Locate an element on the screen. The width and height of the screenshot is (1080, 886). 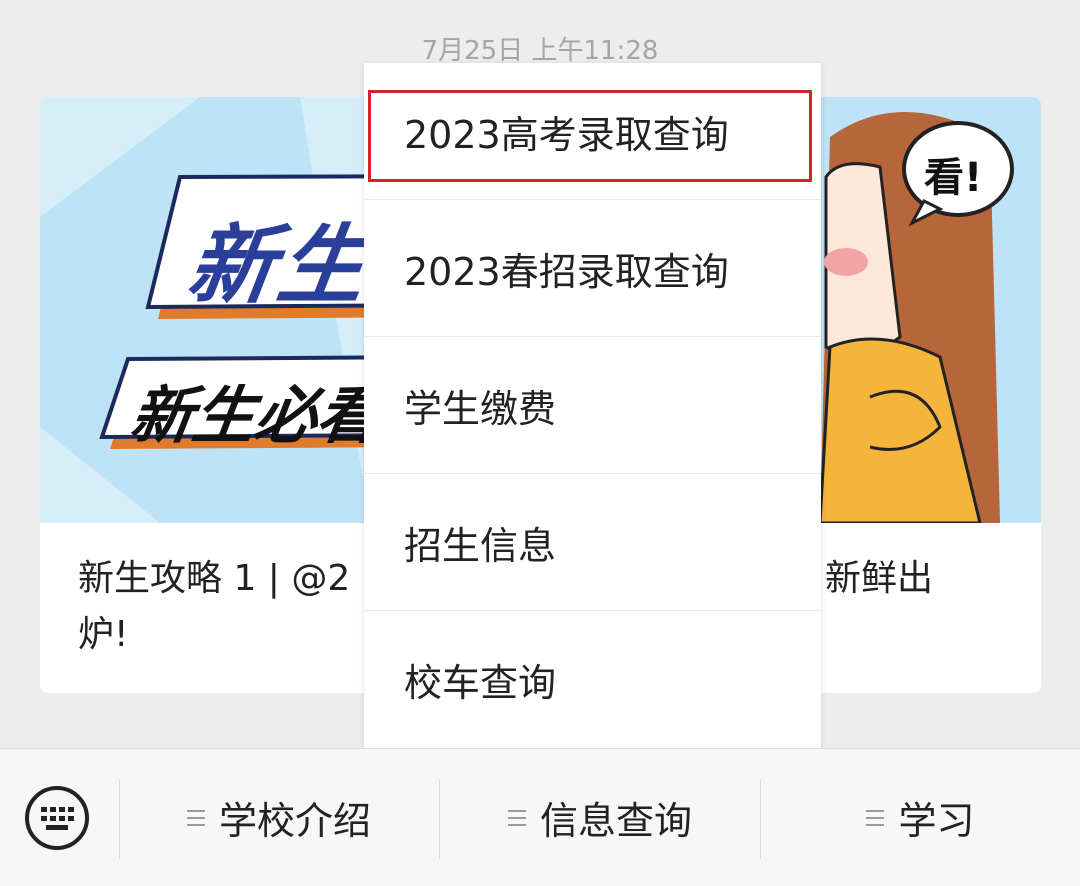
banner-main-text: 新生 is located at coordinates (278, 266).